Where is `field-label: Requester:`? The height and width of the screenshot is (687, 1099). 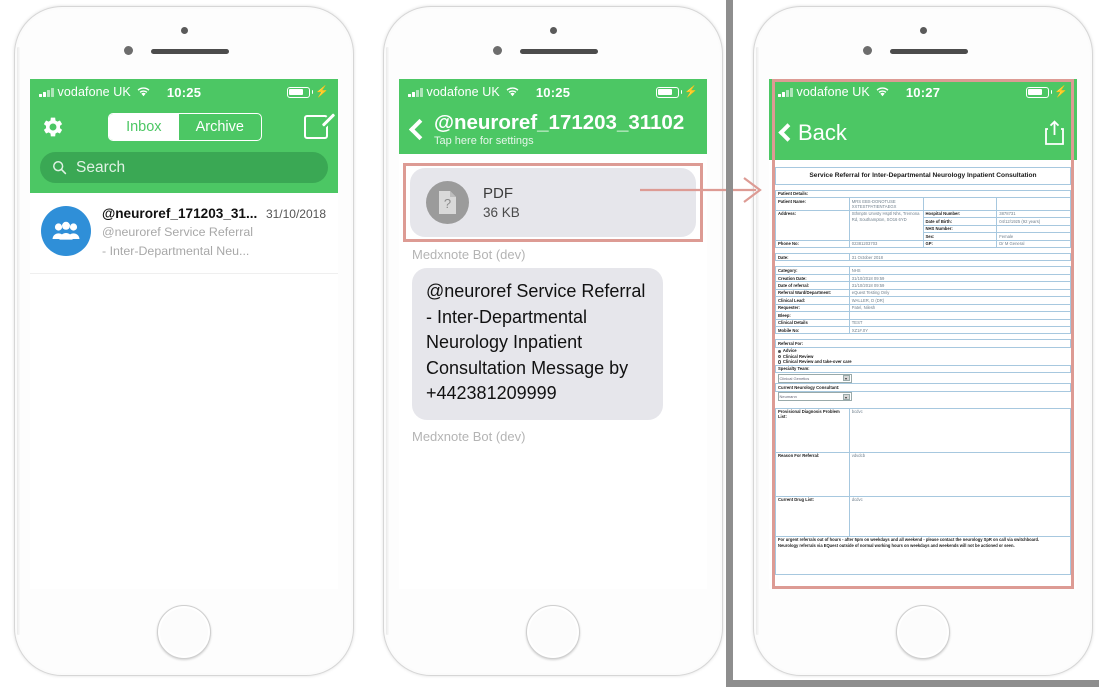 field-label: Requester: is located at coordinates (812, 308).